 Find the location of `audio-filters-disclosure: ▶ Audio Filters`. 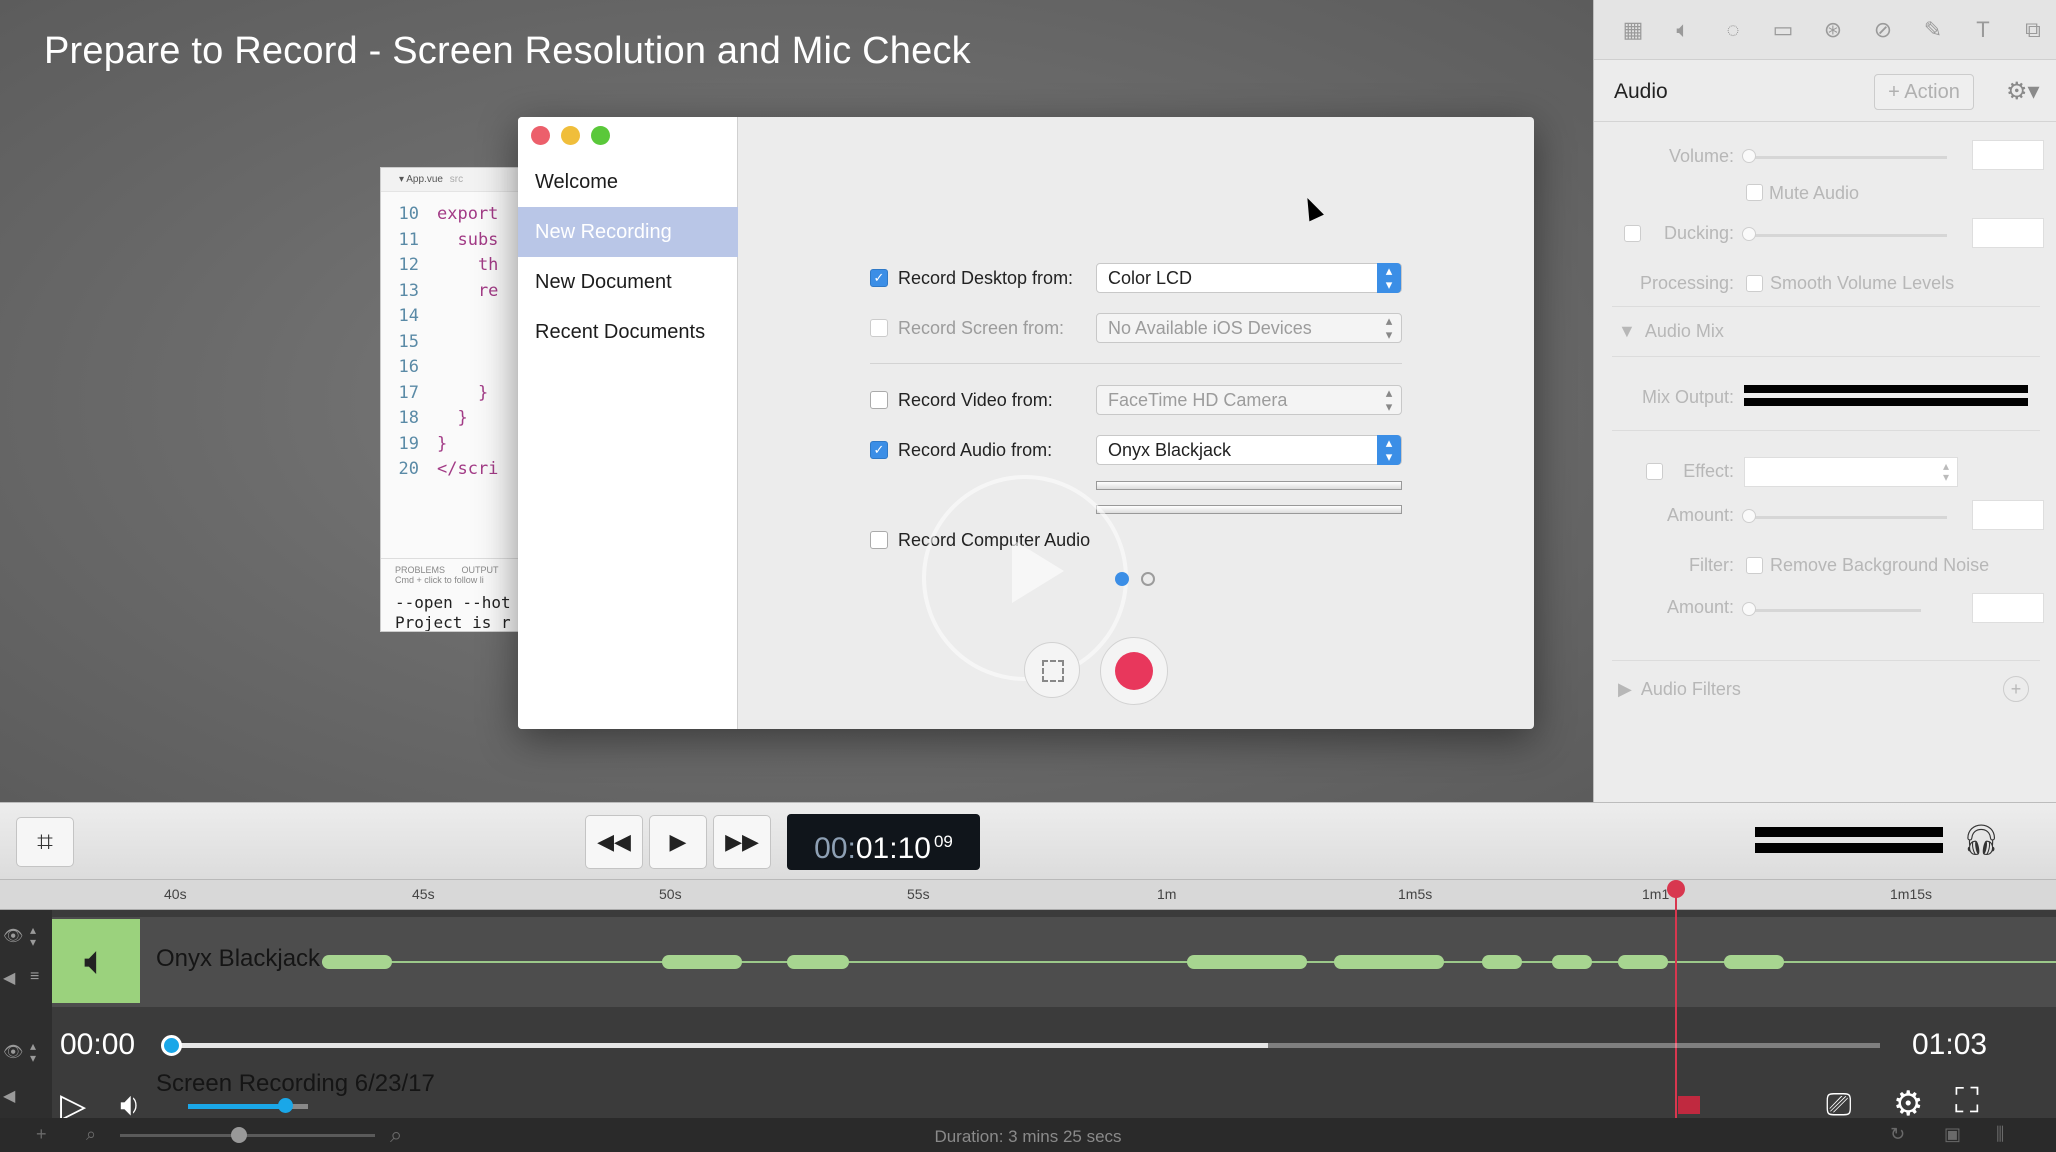

audio-filters-disclosure: ▶ Audio Filters is located at coordinates (1679, 689).